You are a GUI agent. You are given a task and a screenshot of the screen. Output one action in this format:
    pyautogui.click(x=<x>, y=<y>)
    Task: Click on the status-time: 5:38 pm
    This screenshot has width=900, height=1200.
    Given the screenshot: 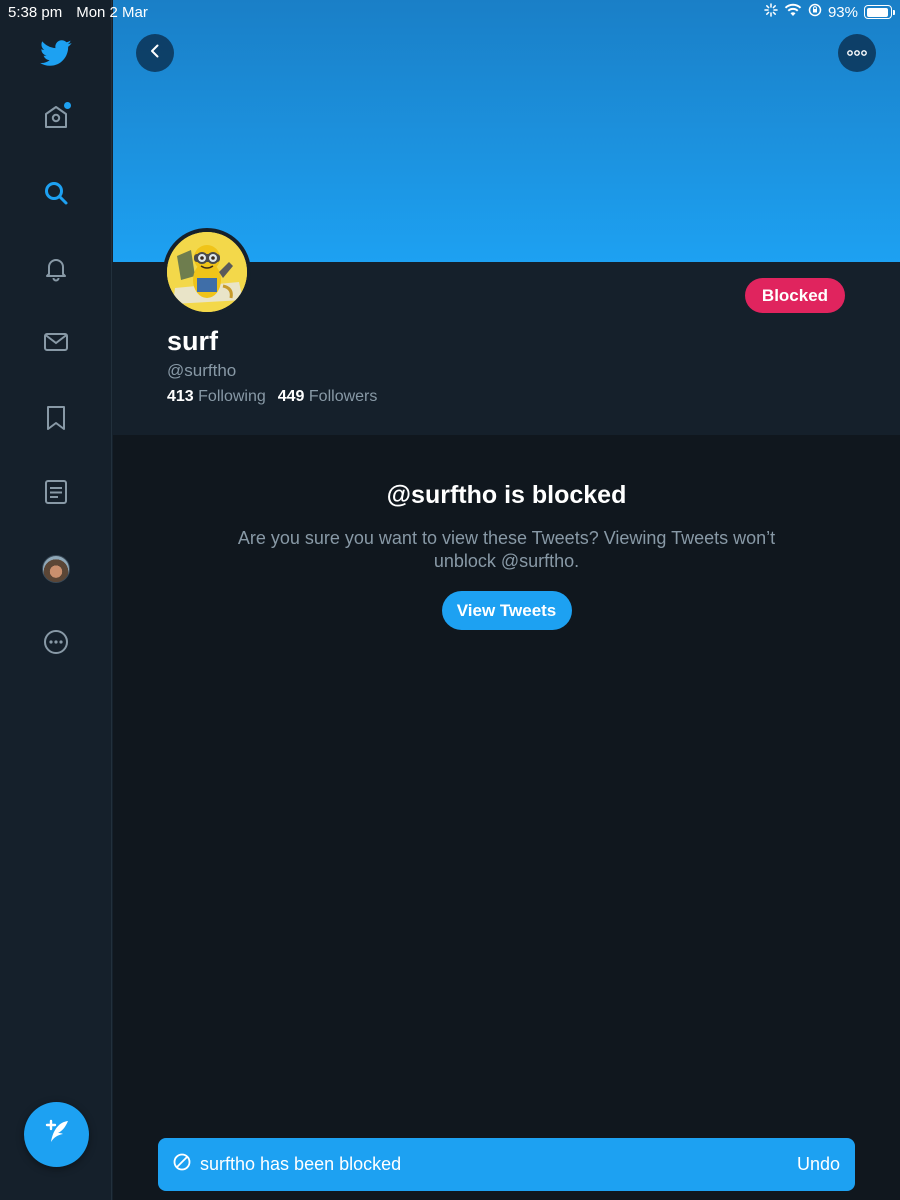 What is the action you would take?
    pyautogui.click(x=35, y=12)
    